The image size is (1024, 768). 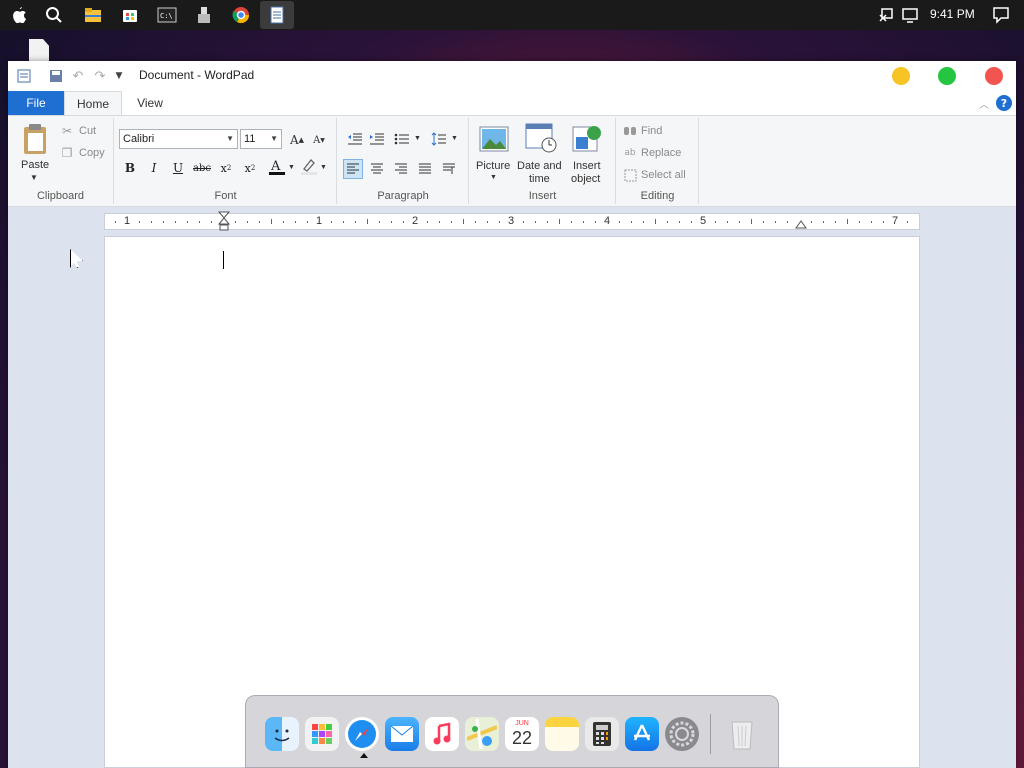 What do you see at coordinates (542, 196) in the screenshot?
I see `insert-label: Insert` at bounding box center [542, 196].